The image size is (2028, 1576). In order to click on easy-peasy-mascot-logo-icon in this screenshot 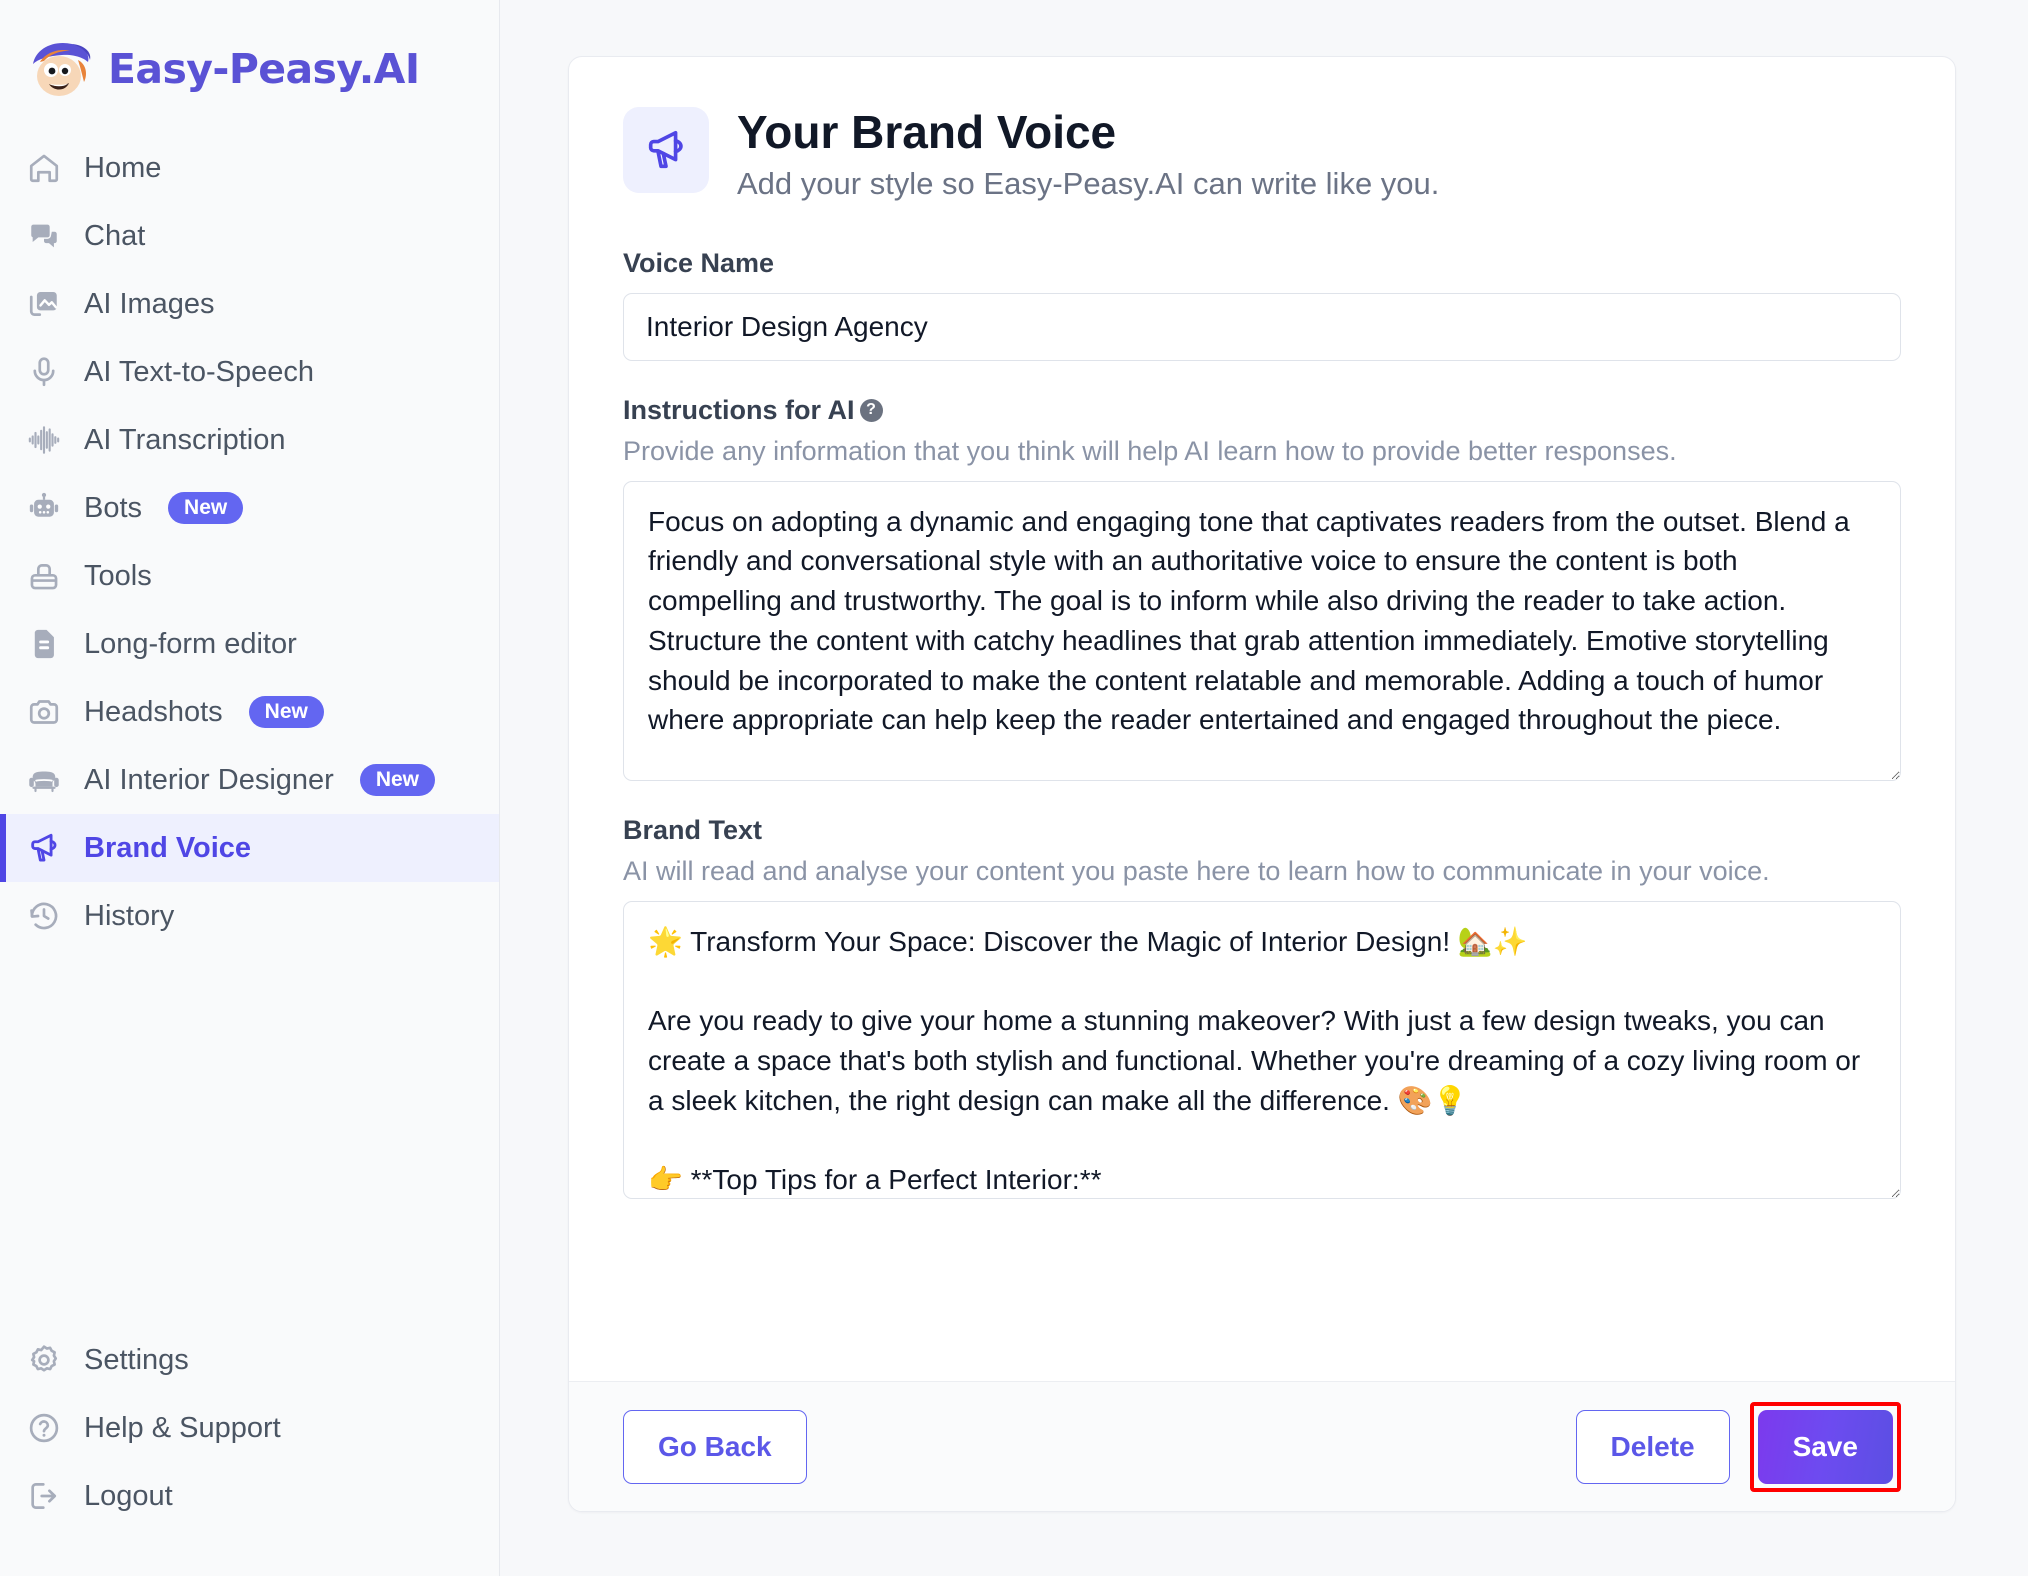, I will do `click(60, 69)`.